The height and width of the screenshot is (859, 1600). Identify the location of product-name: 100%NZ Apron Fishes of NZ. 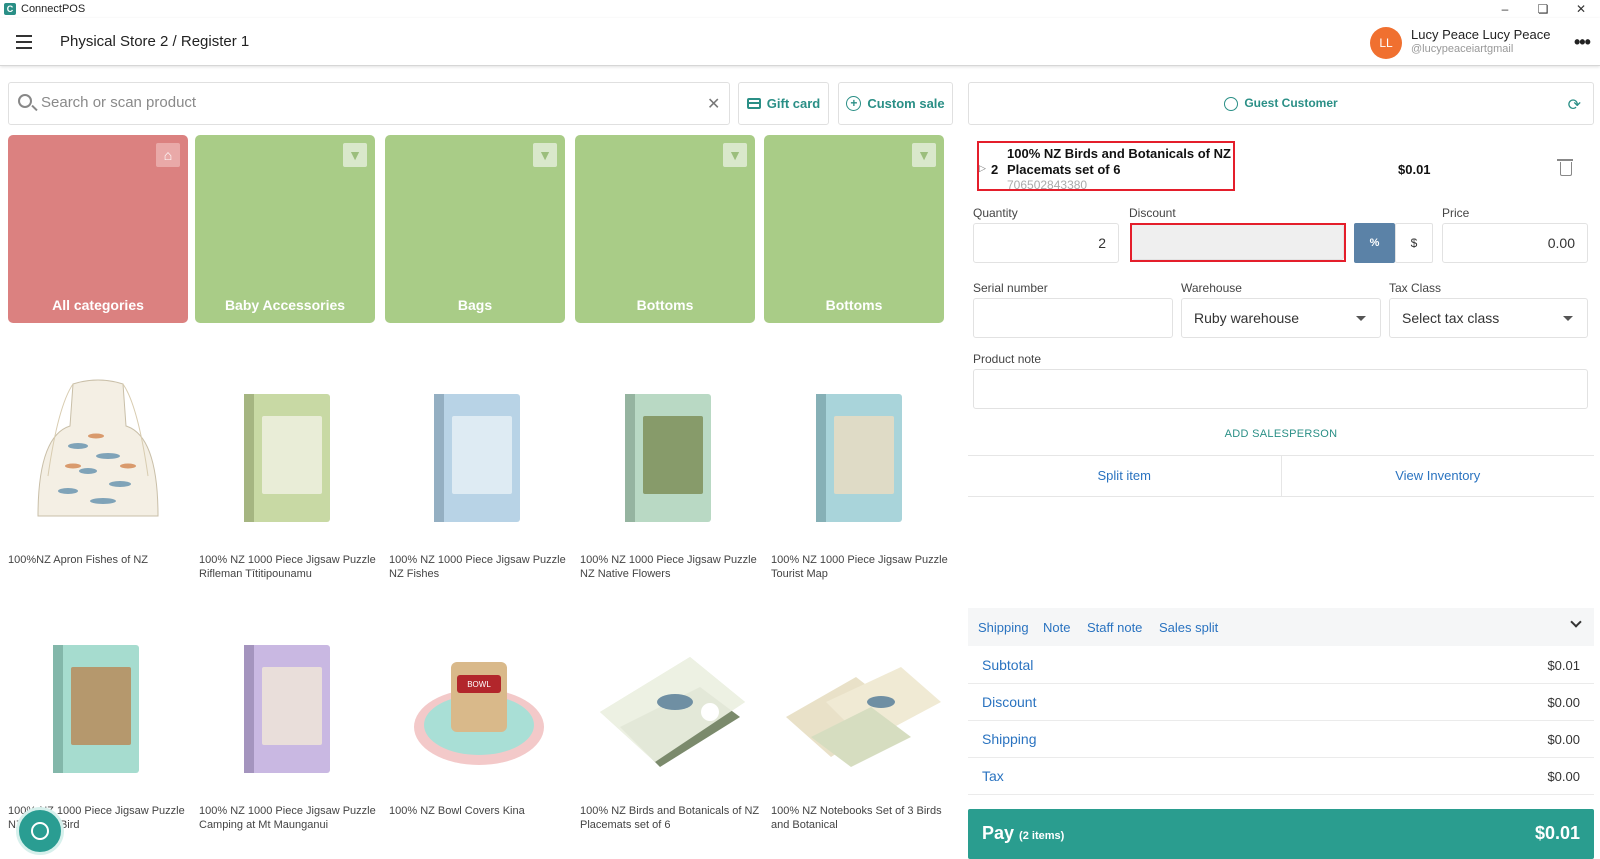
(78, 560).